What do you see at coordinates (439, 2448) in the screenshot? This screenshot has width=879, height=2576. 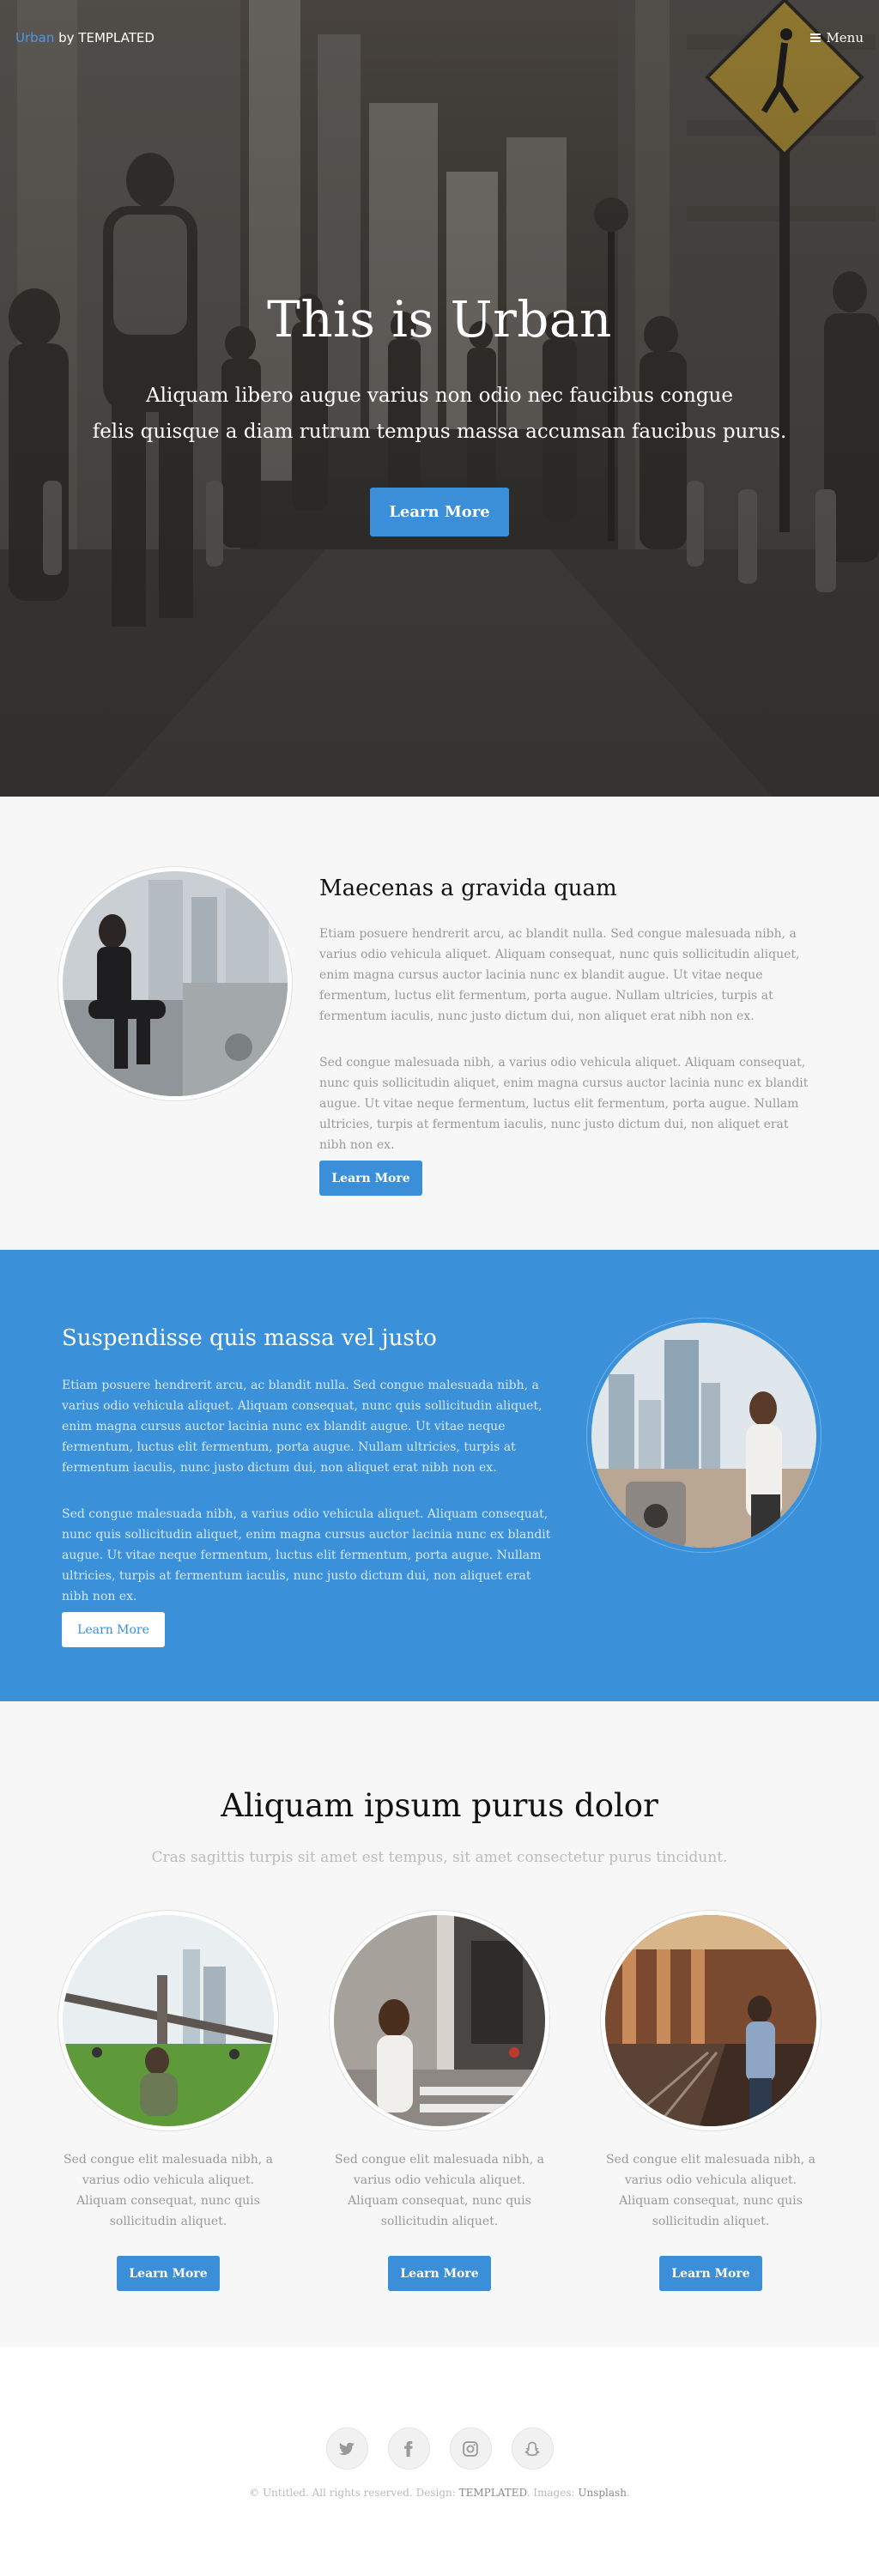 I see `social-links` at bounding box center [439, 2448].